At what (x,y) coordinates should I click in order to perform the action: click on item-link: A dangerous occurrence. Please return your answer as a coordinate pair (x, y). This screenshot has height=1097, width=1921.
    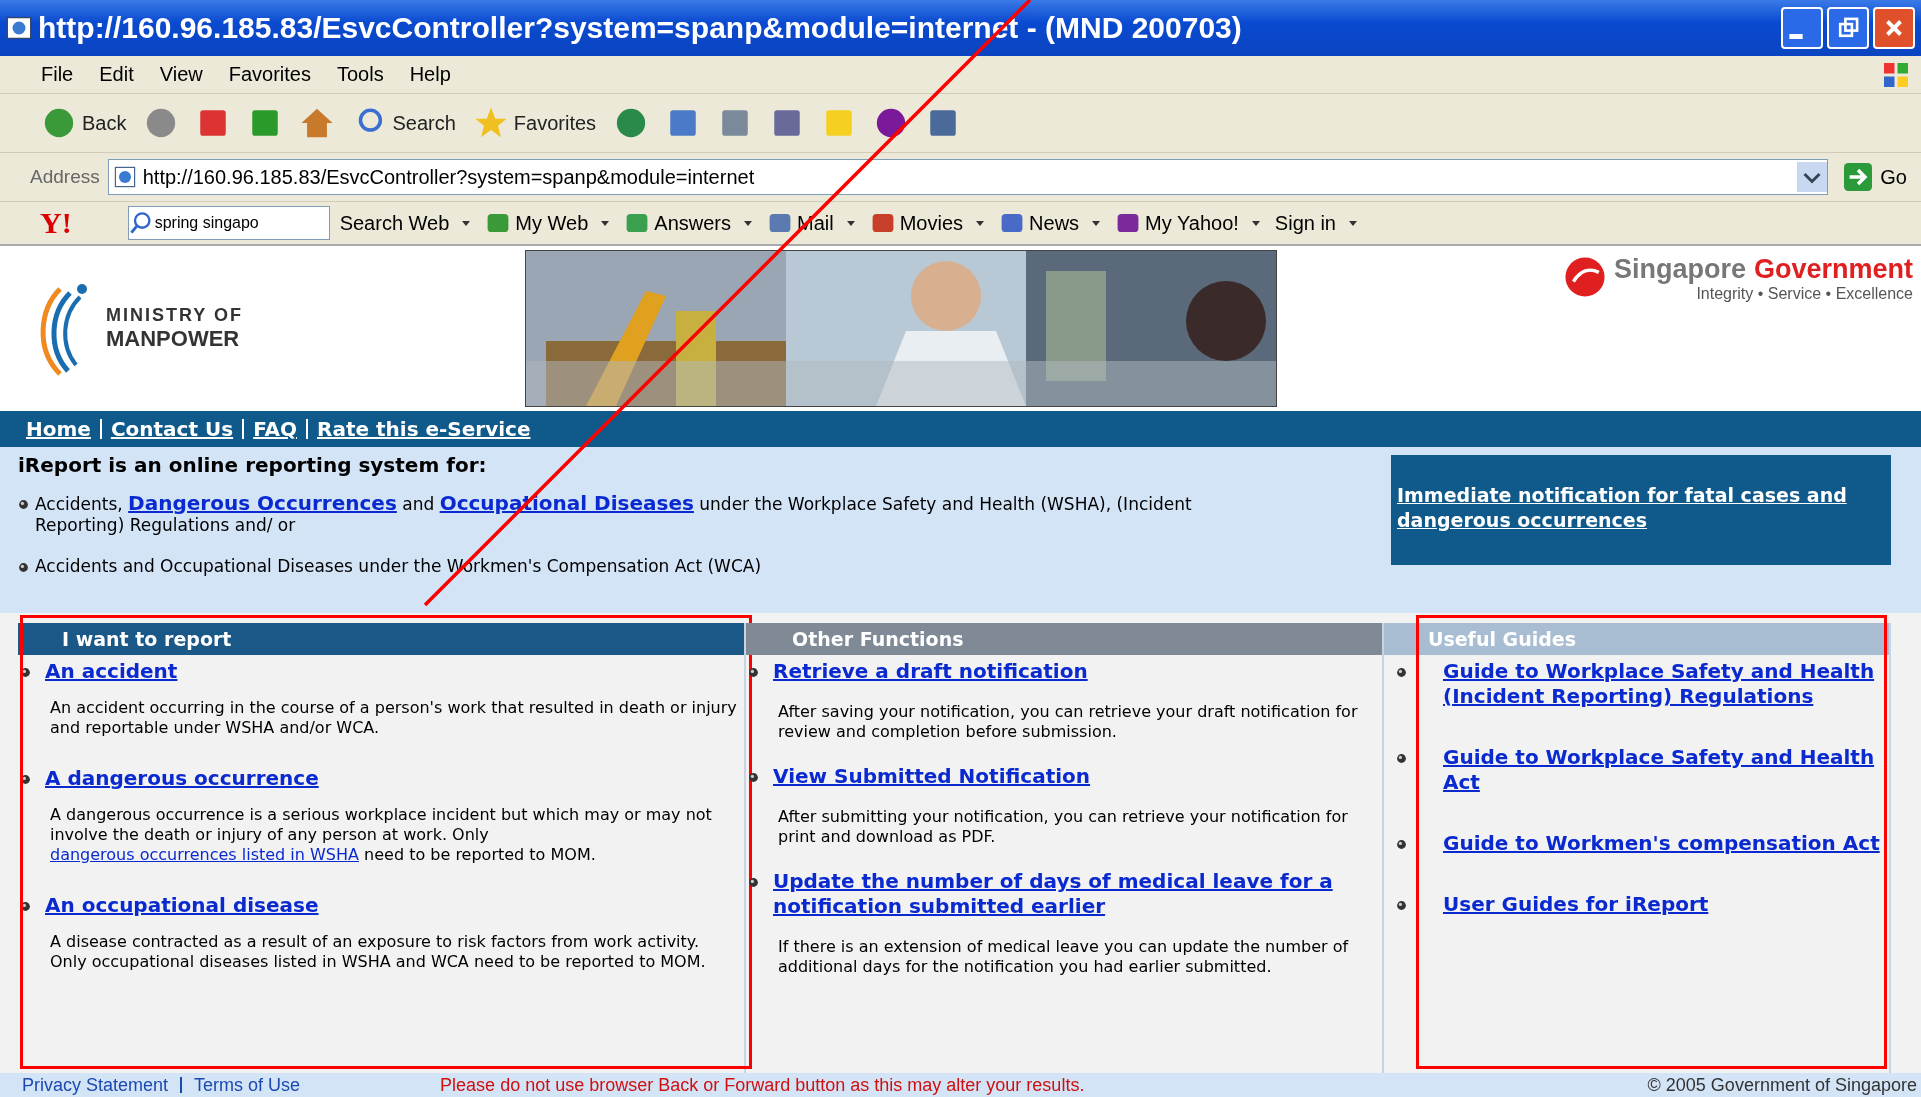
    Looking at the image, I should click on (182, 778).